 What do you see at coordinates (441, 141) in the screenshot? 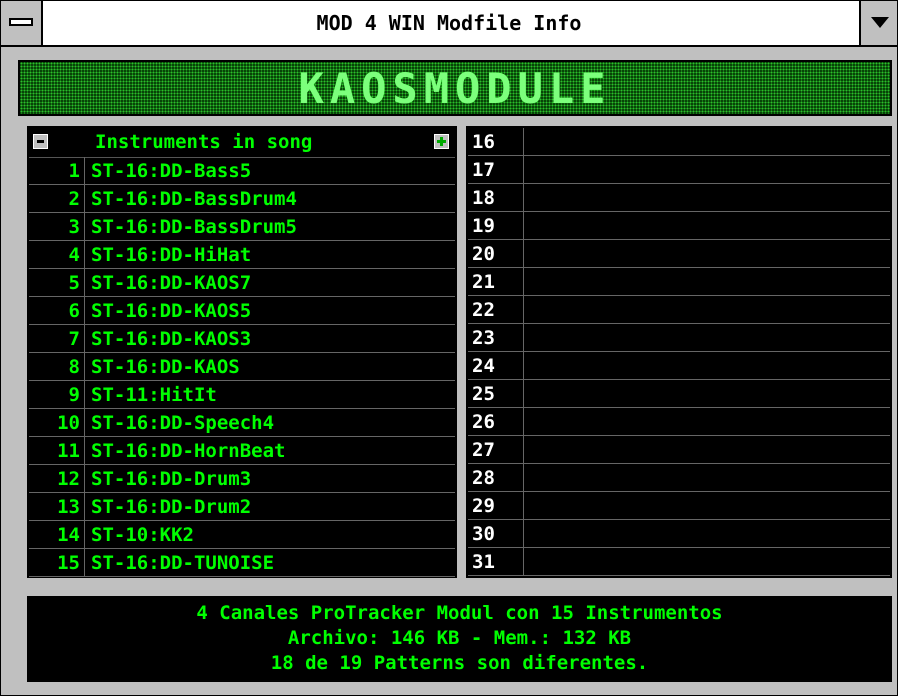
I see `expand-icon` at bounding box center [441, 141].